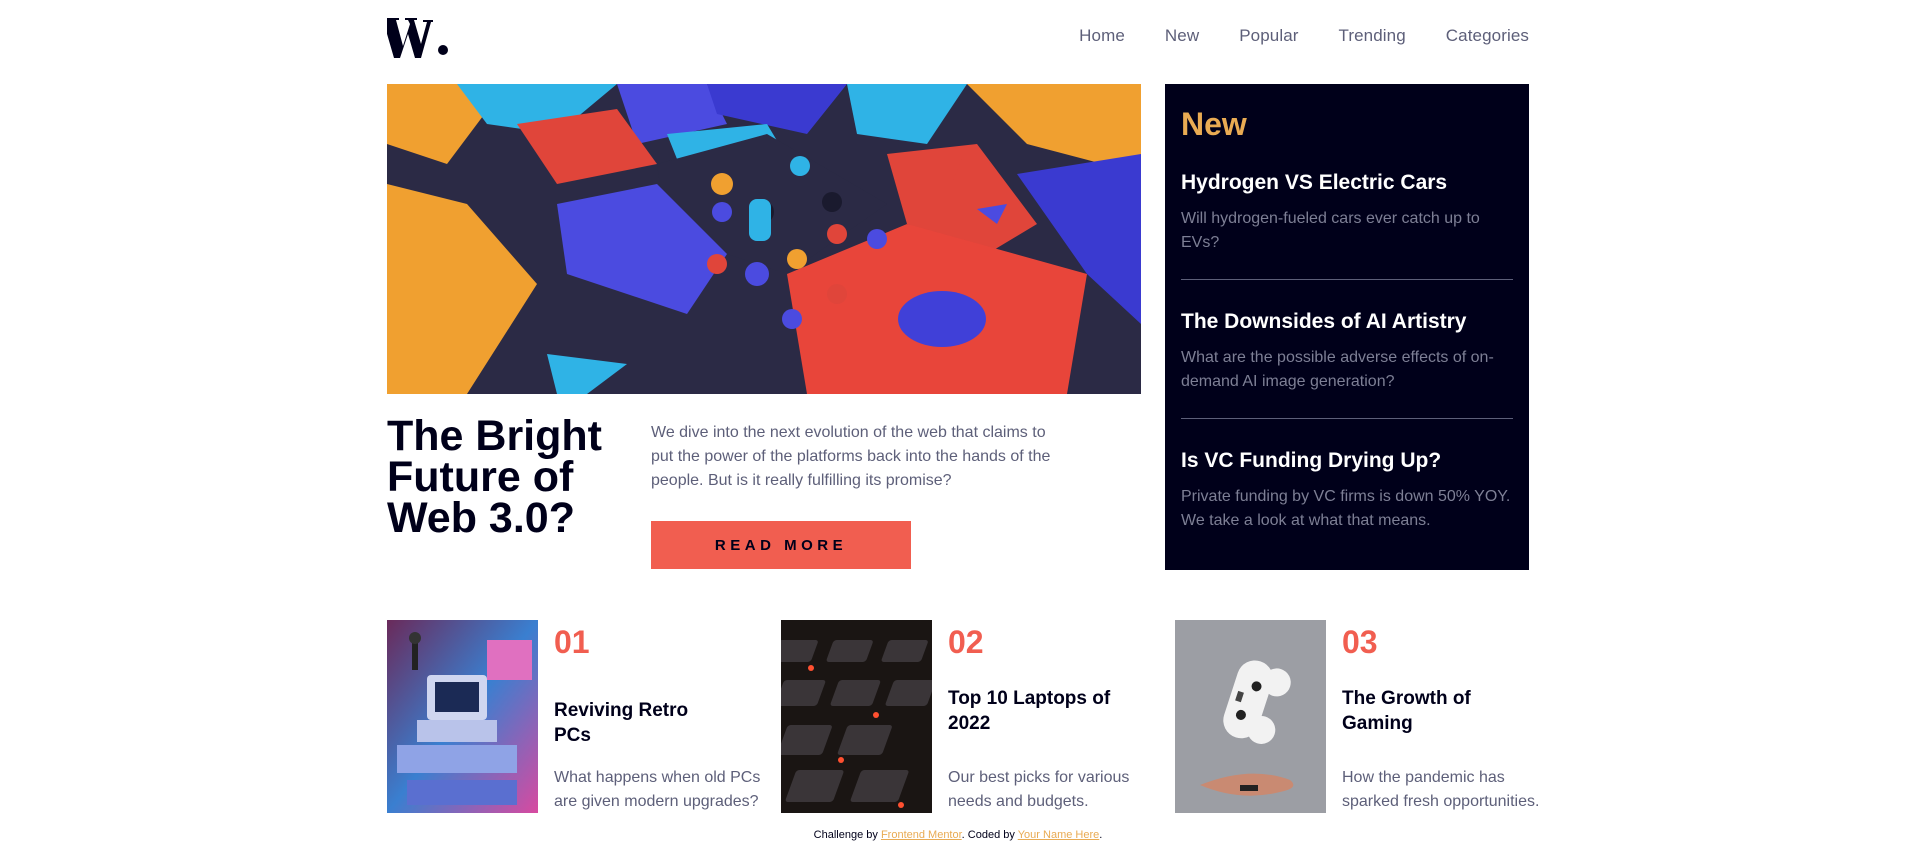  What do you see at coordinates (1102, 36) in the screenshot?
I see `nav-home: Home` at bounding box center [1102, 36].